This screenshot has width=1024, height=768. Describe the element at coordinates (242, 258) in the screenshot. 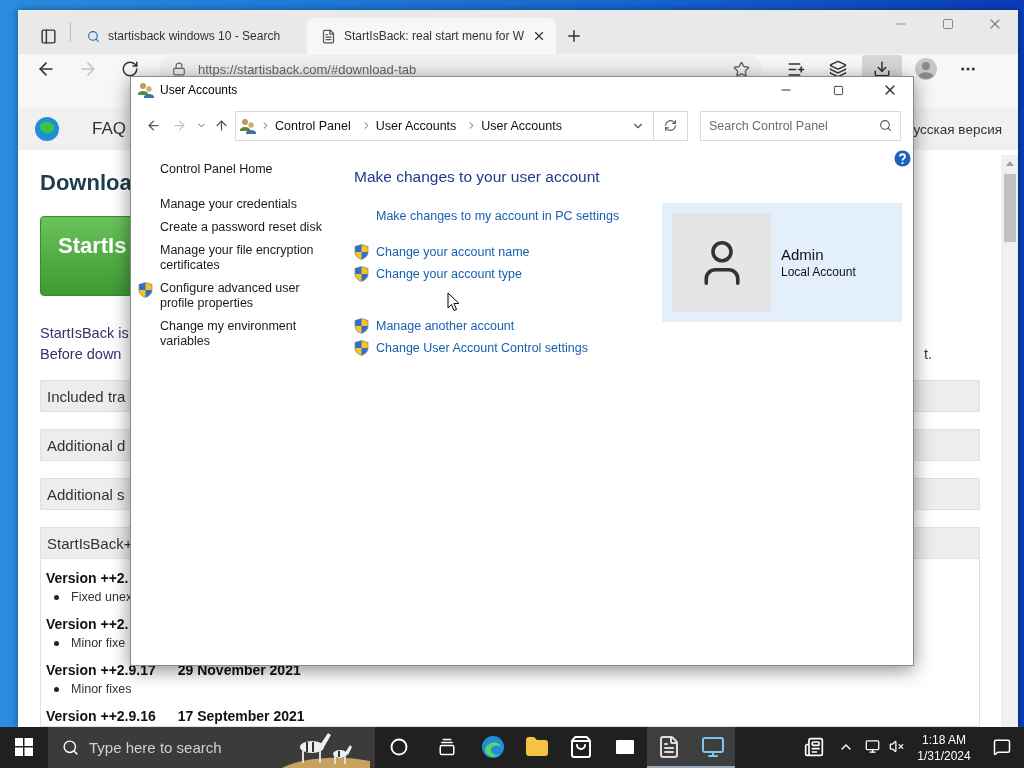

I see `sidebar-link: Manage your file encryption certificates` at that location.